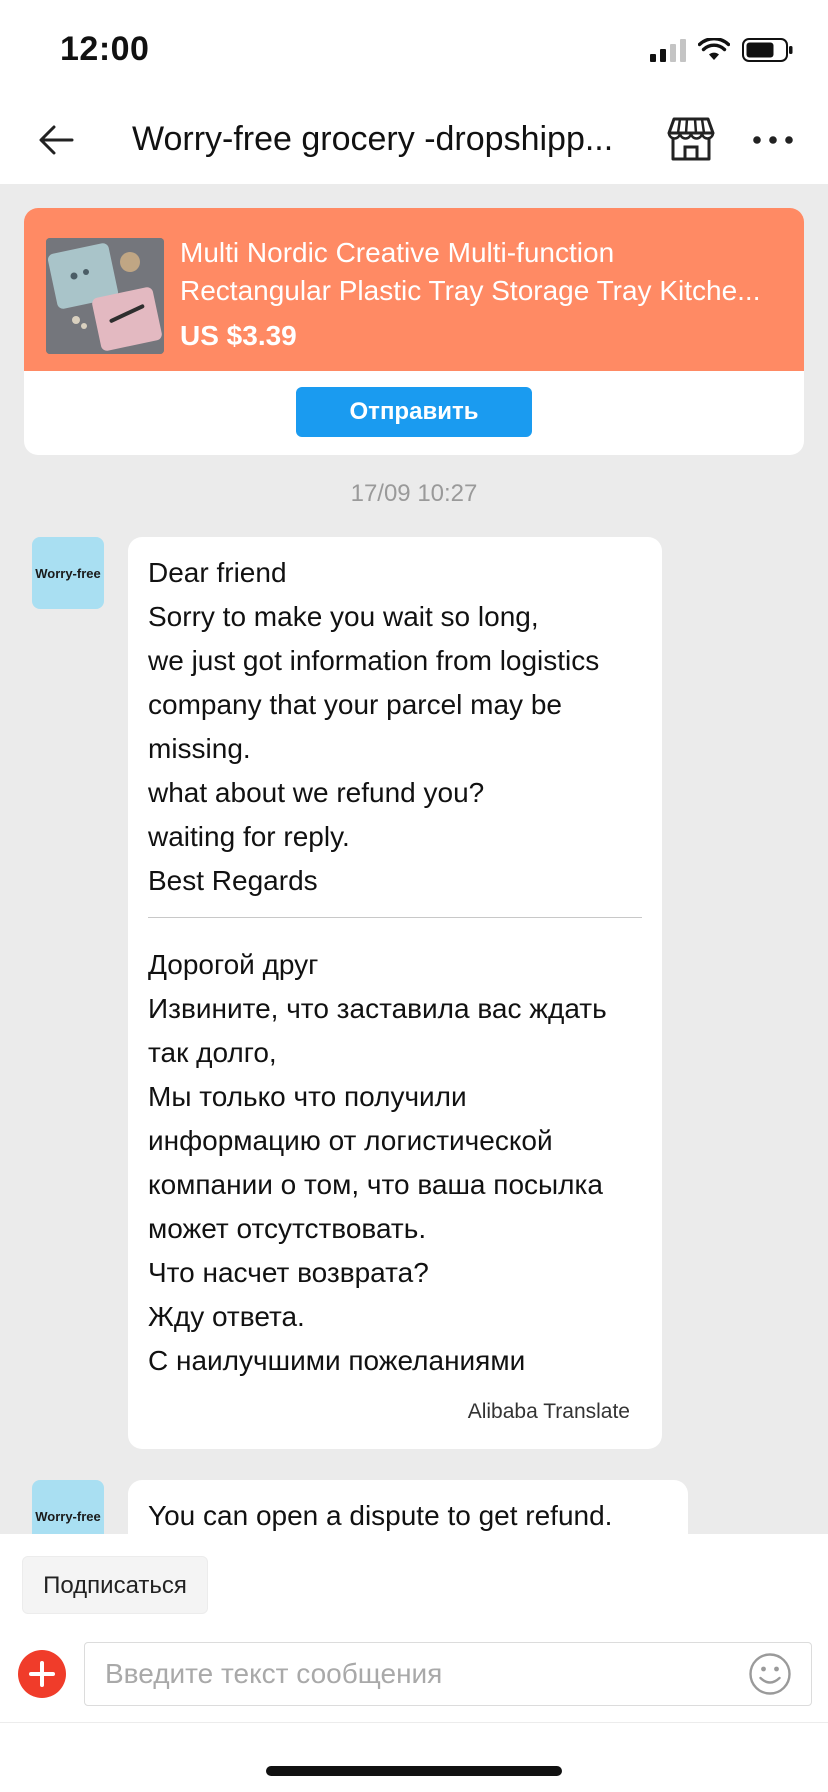 This screenshot has width=828, height=1792. I want to click on message-line: missing., so click(199, 748).